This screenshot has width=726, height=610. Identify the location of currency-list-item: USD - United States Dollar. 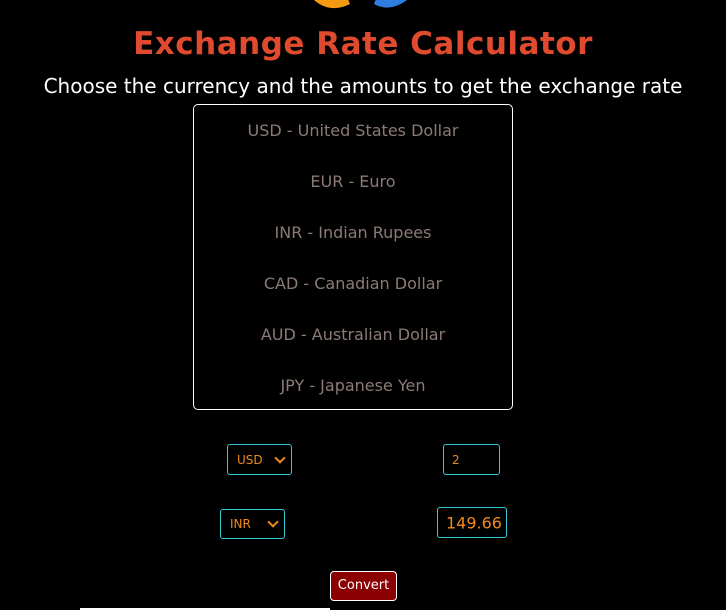
(353, 130).